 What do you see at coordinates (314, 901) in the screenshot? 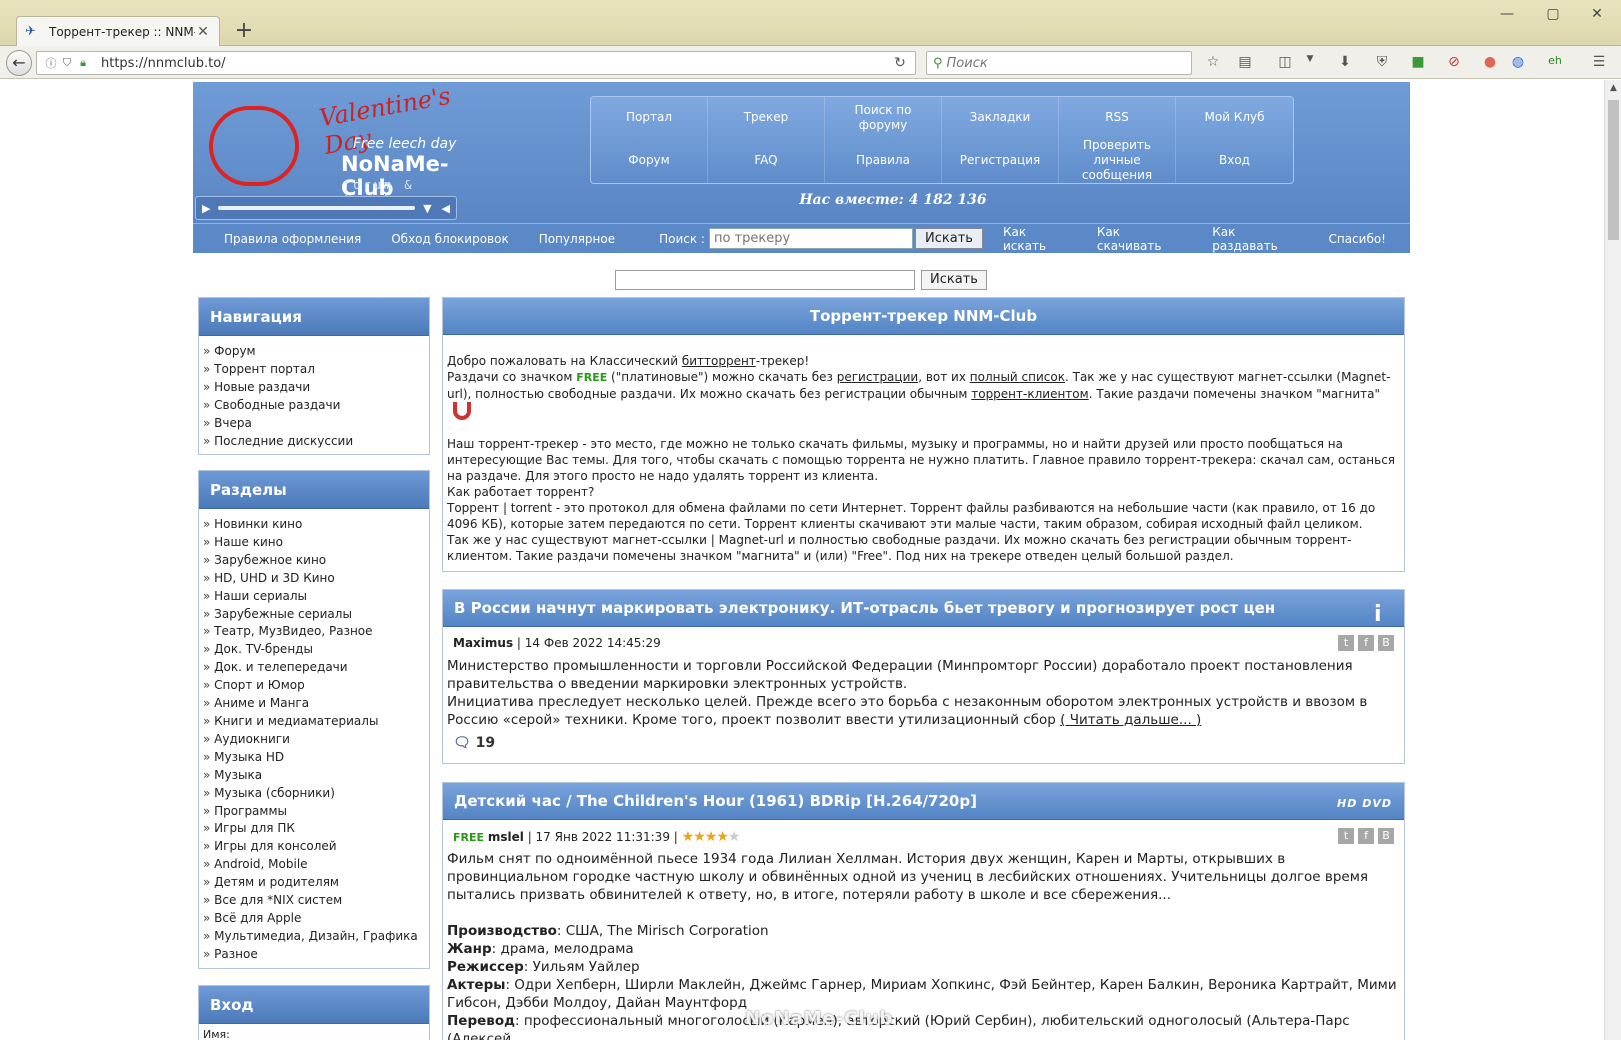
I see `sidebar-section-item-21: Все для *NIX систем` at bounding box center [314, 901].